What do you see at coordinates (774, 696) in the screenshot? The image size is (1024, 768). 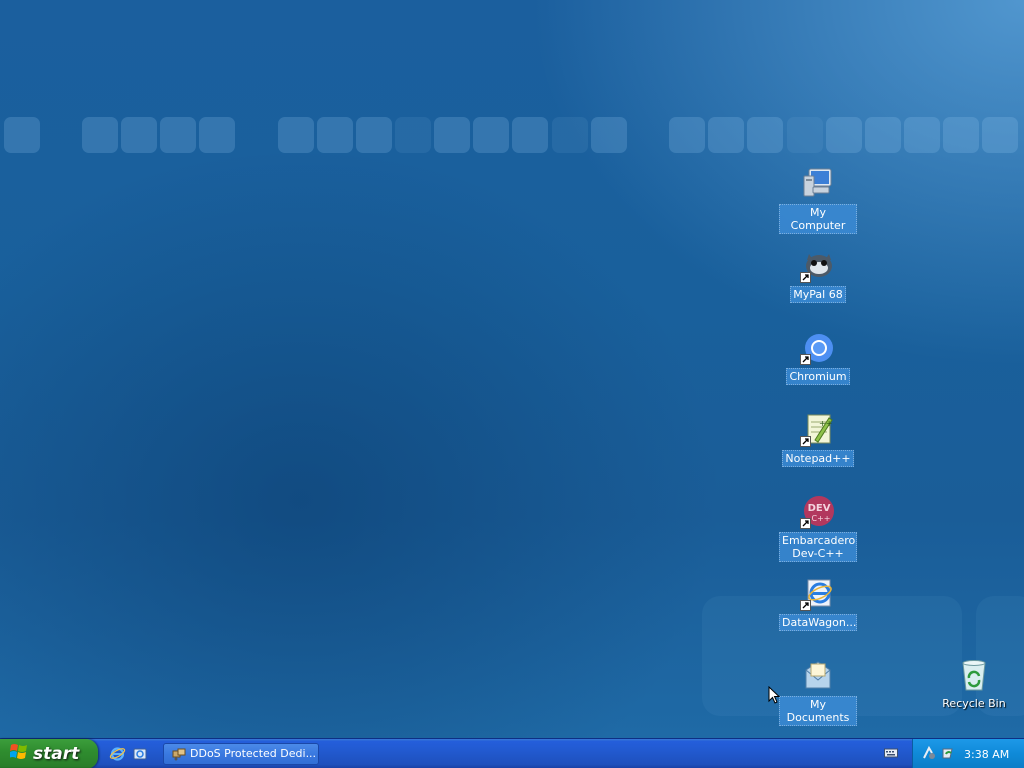 I see `mouse-pointer-icon` at bounding box center [774, 696].